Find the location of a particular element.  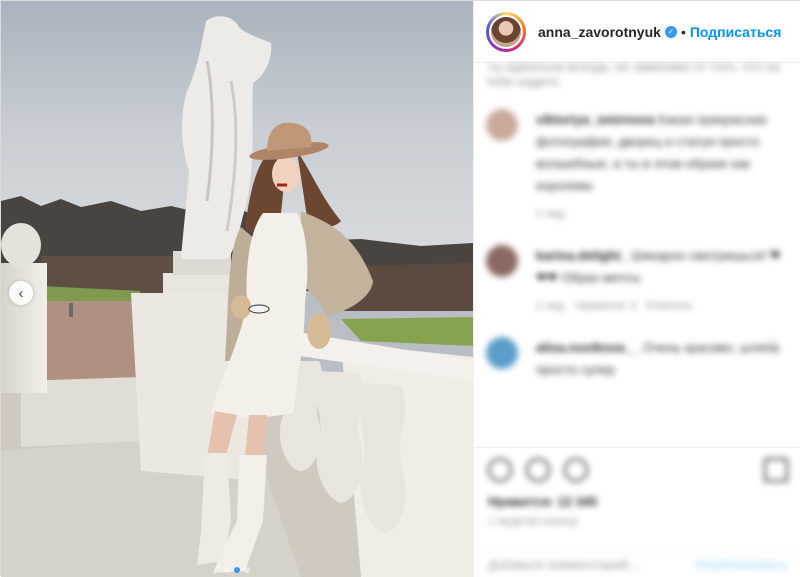

carousel-dot-active is located at coordinates (237, 570).